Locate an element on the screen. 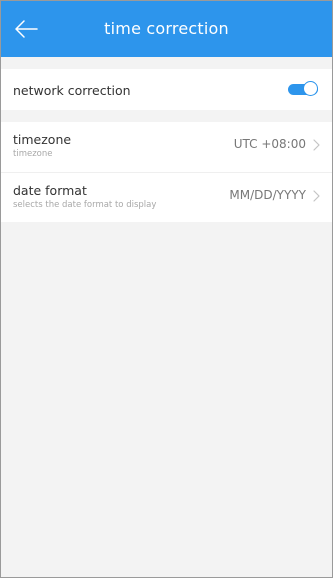 This screenshot has height=578, width=333. timezone-value: UTC +08:00 is located at coordinates (269, 144).